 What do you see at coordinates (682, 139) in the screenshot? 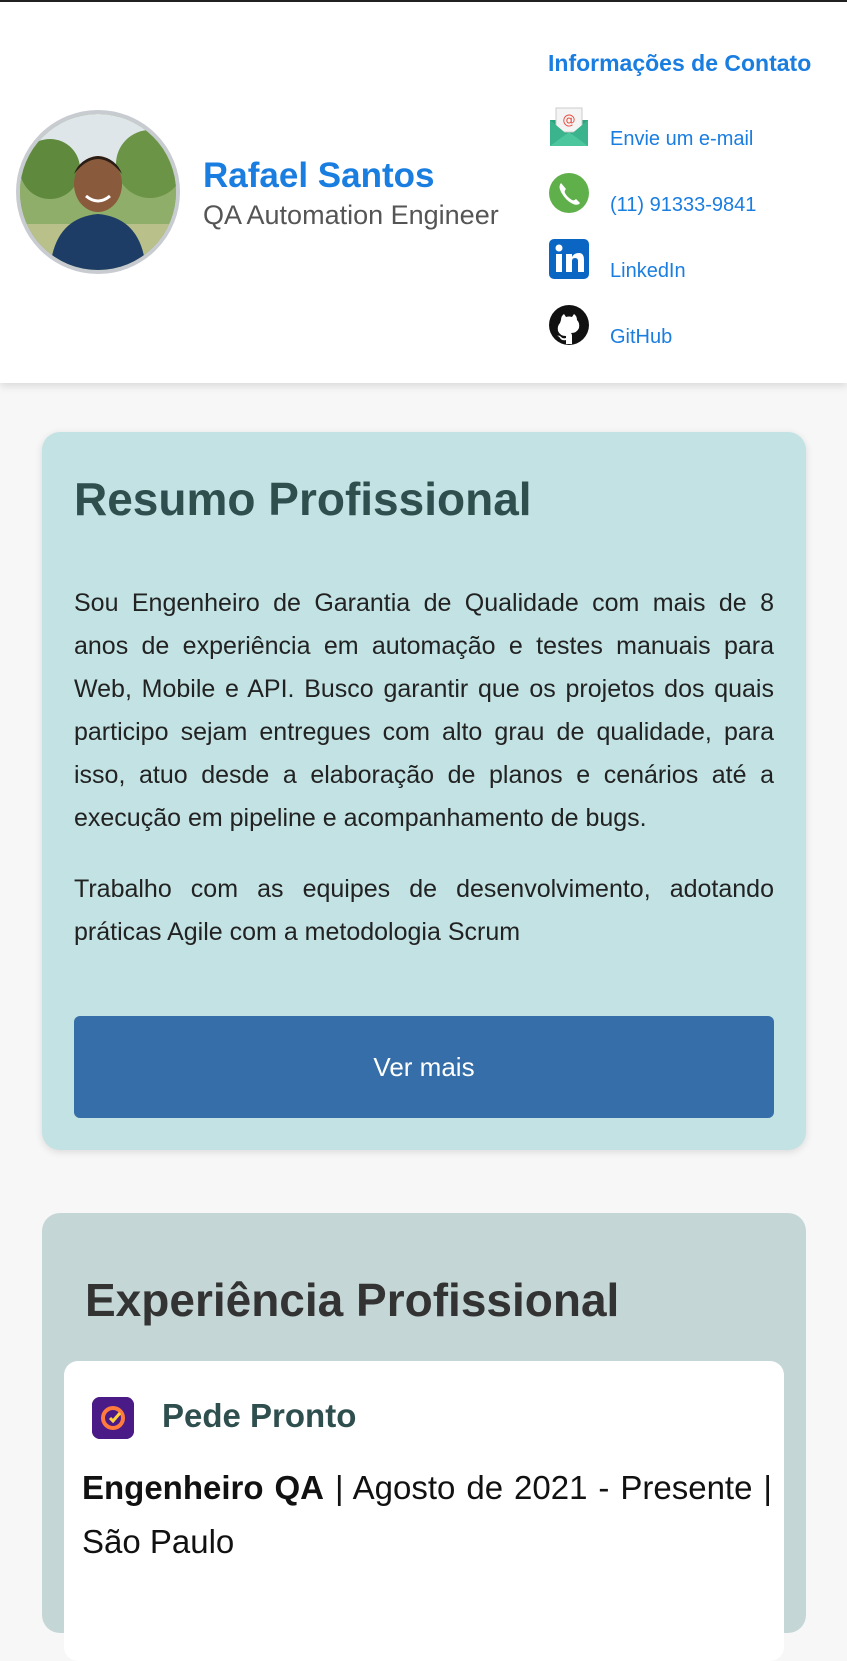
I see `contact-email-label: Envie um e-mail` at bounding box center [682, 139].